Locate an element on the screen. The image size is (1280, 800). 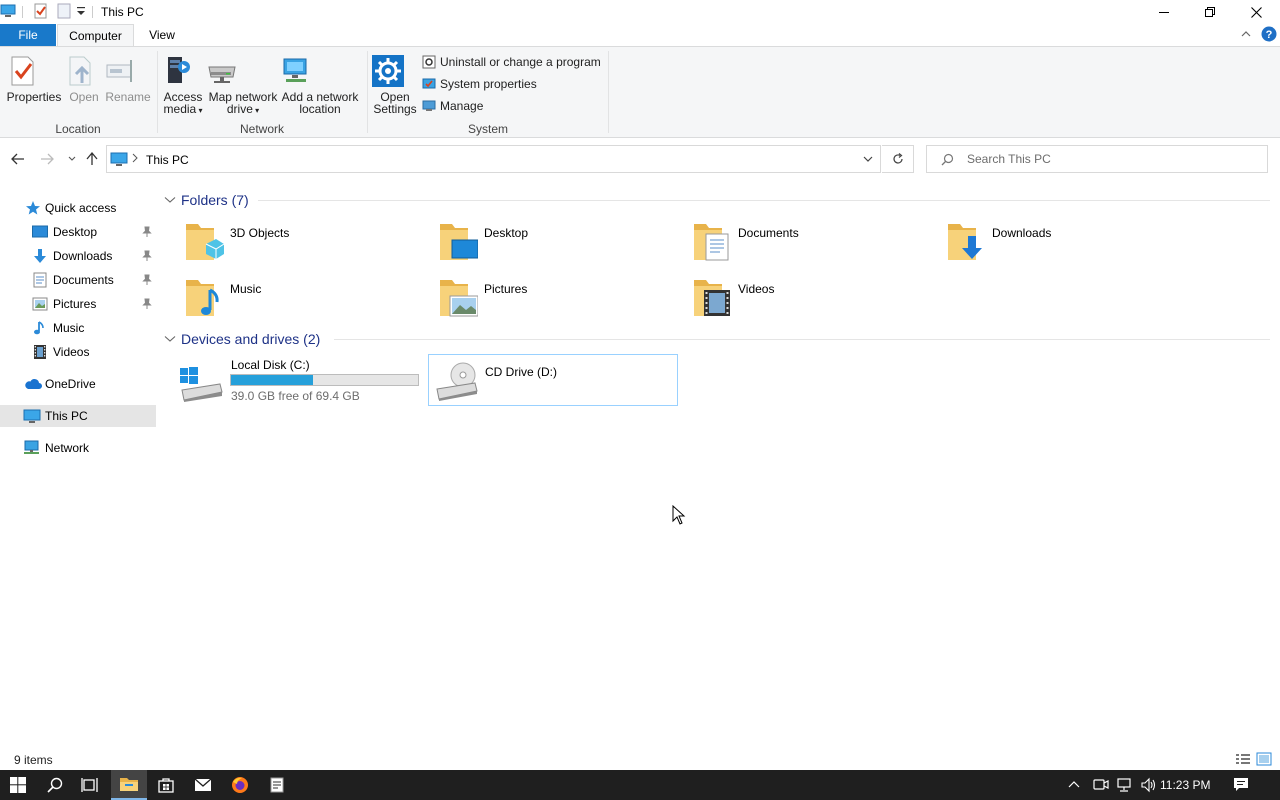
add-location-label-2: location is located at coordinates (320, 109).